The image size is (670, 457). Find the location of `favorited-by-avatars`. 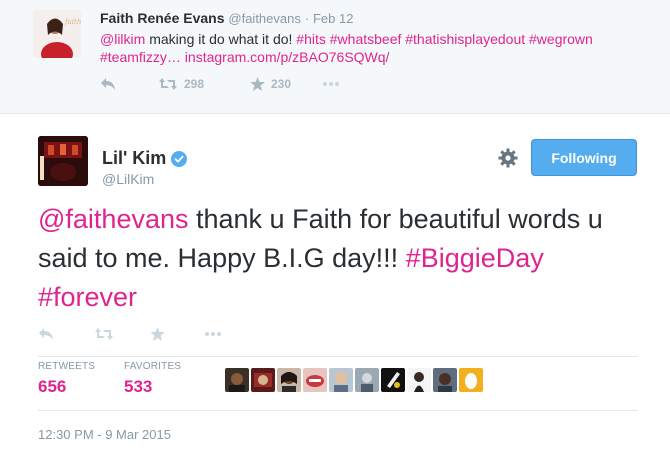

favorited-by-avatars is located at coordinates (355, 380).